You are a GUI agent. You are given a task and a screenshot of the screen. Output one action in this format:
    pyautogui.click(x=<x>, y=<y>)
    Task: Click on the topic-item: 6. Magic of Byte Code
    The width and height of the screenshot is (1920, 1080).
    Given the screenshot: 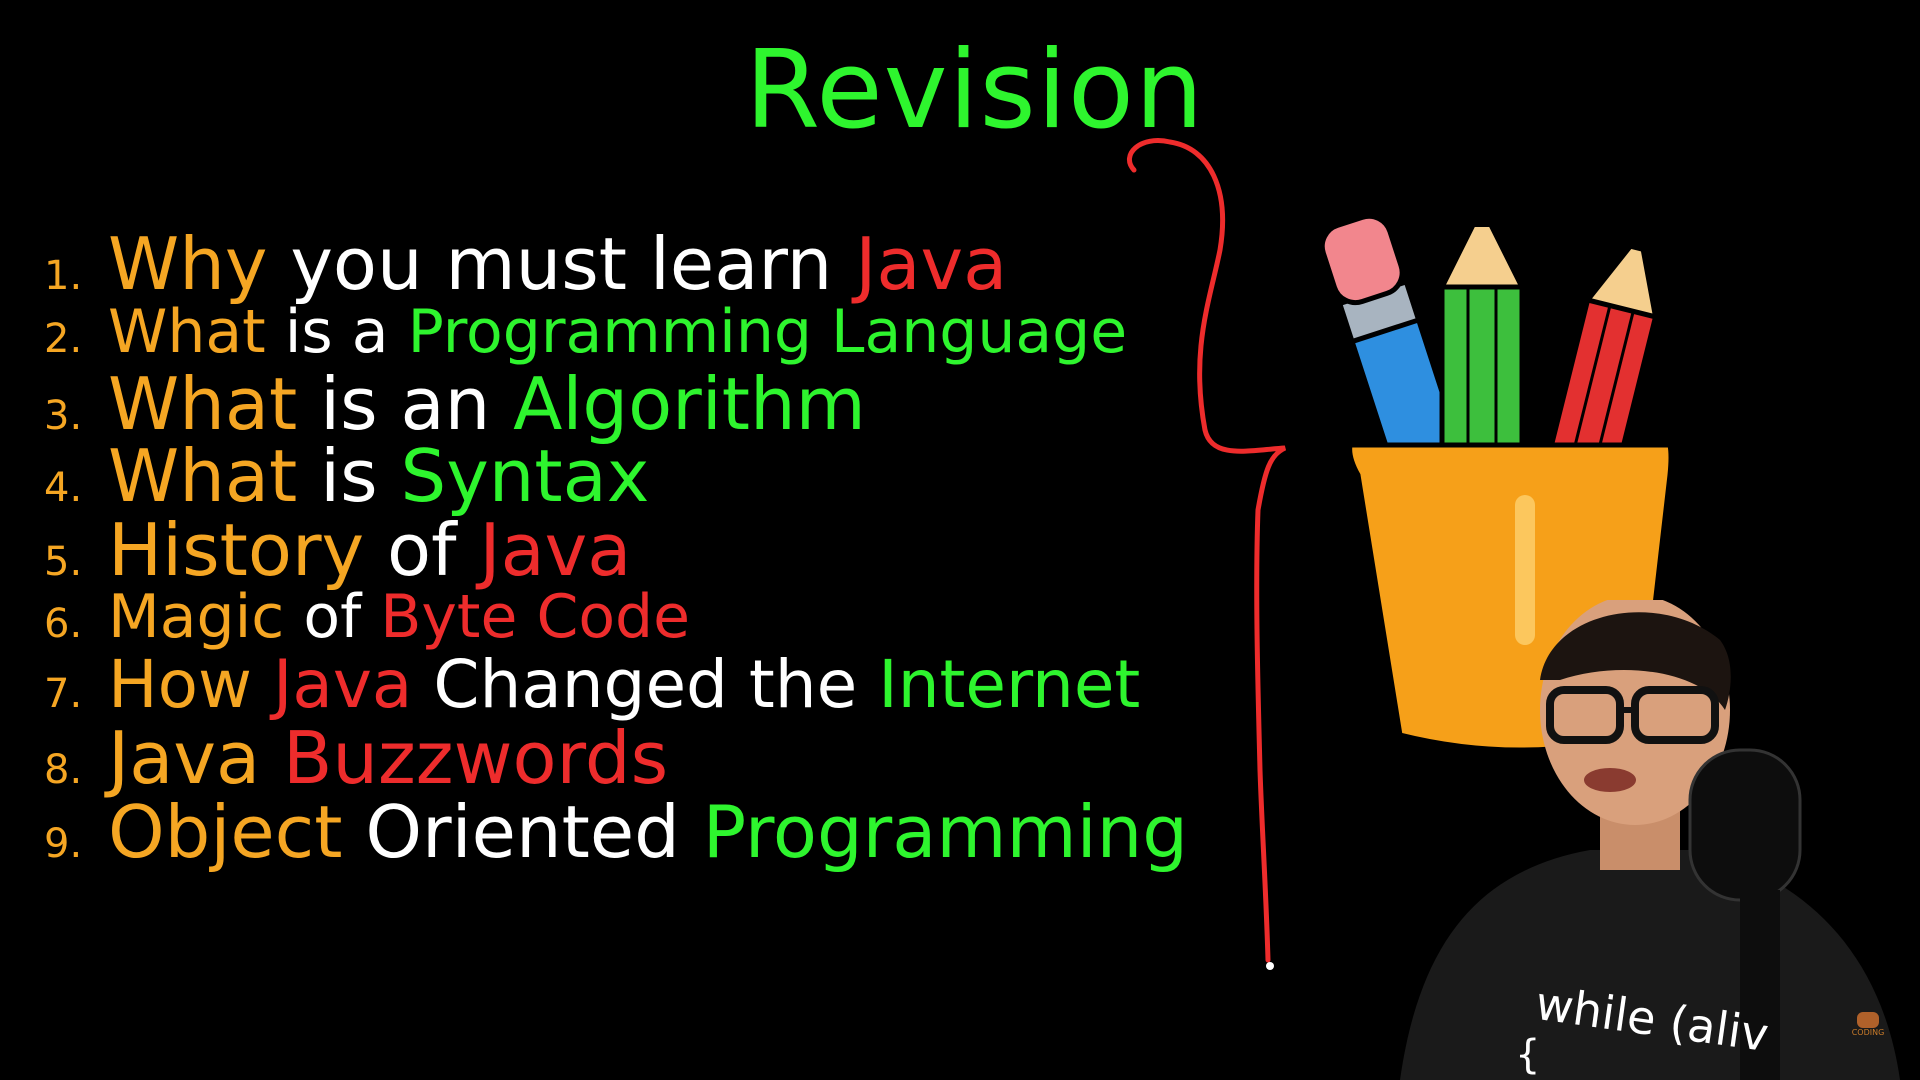 What is the action you would take?
    pyautogui.click(x=367, y=617)
    